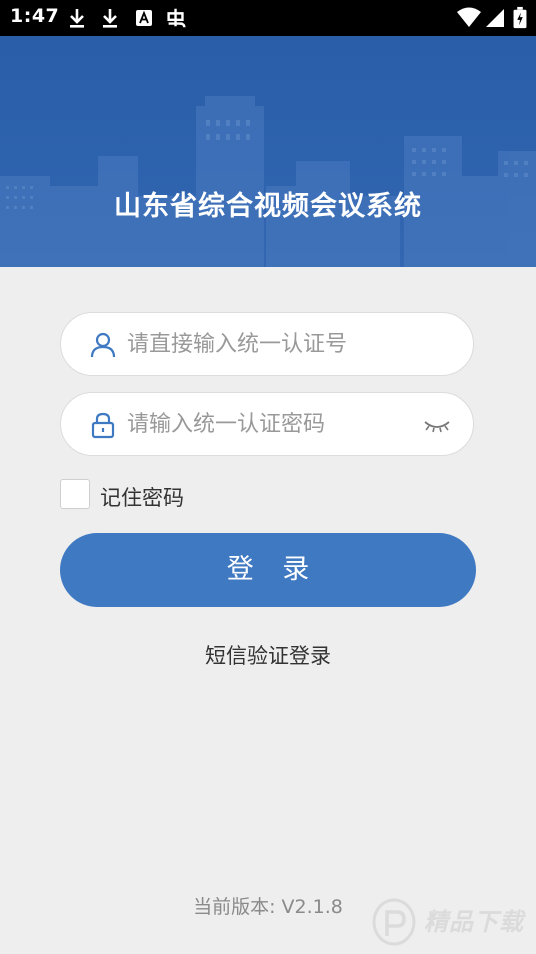 The width and height of the screenshot is (536, 954). I want to click on username-field, so click(267, 344).